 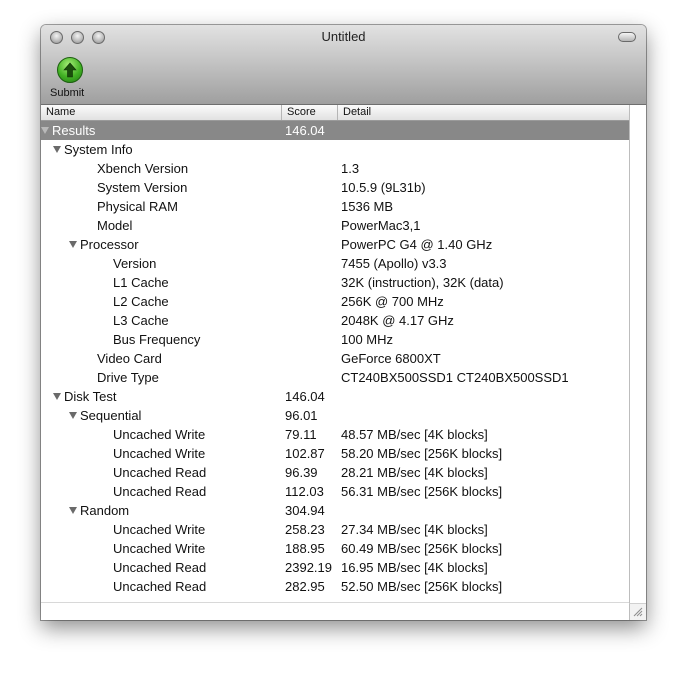 What do you see at coordinates (142, 187) in the screenshot?
I see `row-name-label: System Version` at bounding box center [142, 187].